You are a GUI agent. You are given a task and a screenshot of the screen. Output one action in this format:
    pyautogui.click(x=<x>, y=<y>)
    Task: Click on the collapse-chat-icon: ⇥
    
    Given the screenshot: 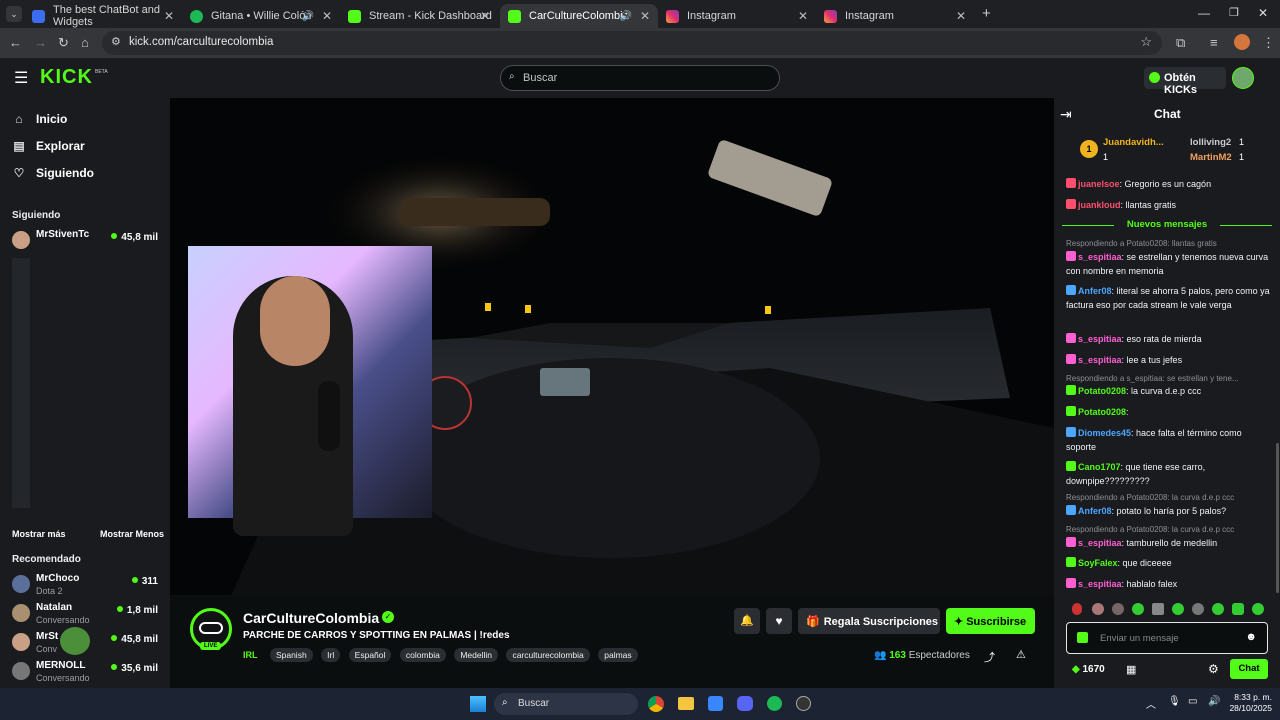 What is the action you would take?
    pyautogui.click(x=1066, y=114)
    